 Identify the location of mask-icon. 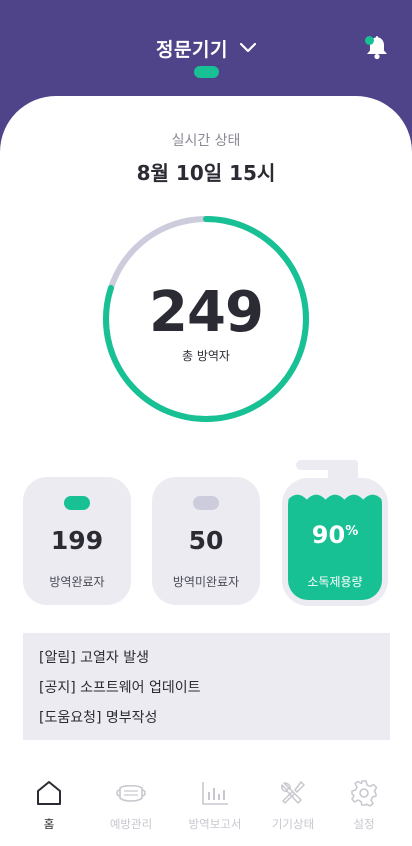
(131, 793).